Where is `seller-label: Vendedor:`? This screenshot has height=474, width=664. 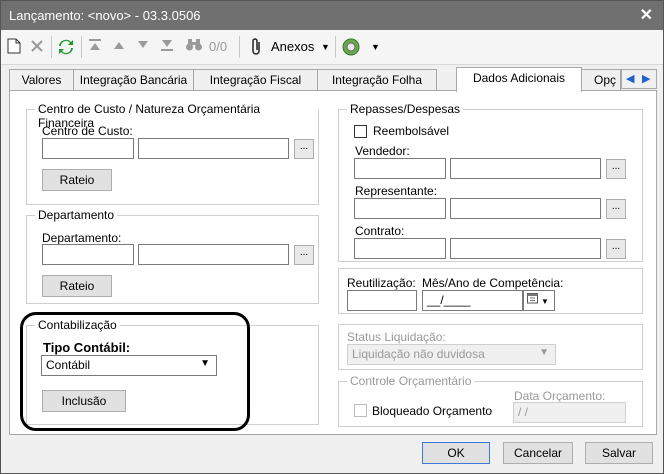
seller-label: Vendedor: is located at coordinates (382, 151).